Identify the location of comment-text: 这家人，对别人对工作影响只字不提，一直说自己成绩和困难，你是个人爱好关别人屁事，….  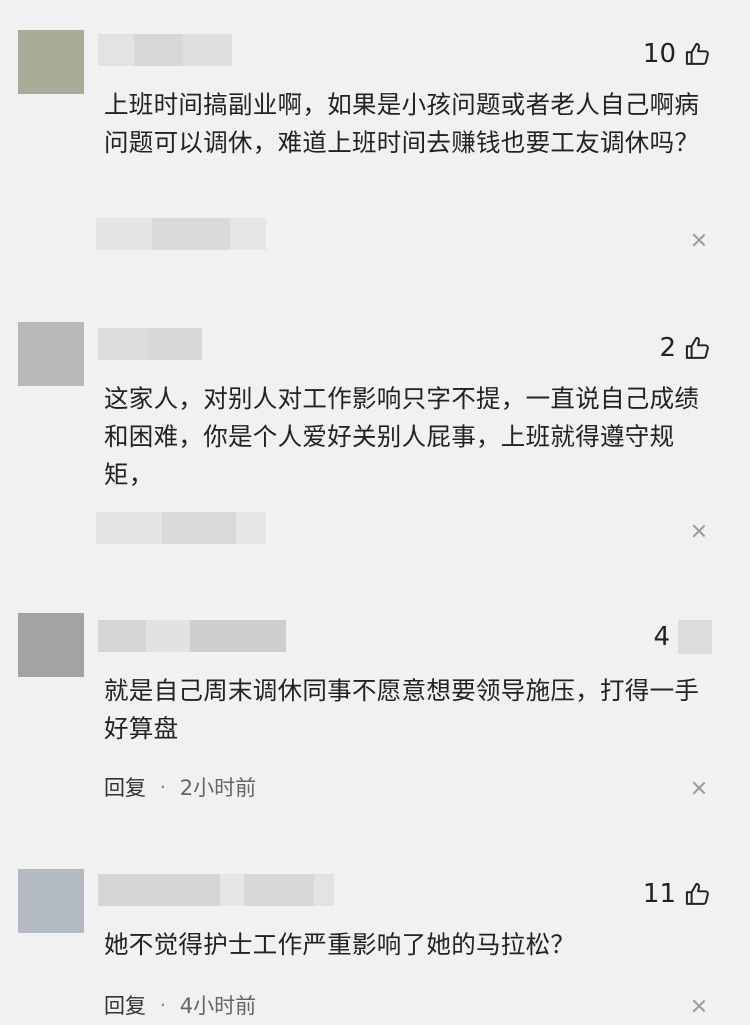
(402, 436).